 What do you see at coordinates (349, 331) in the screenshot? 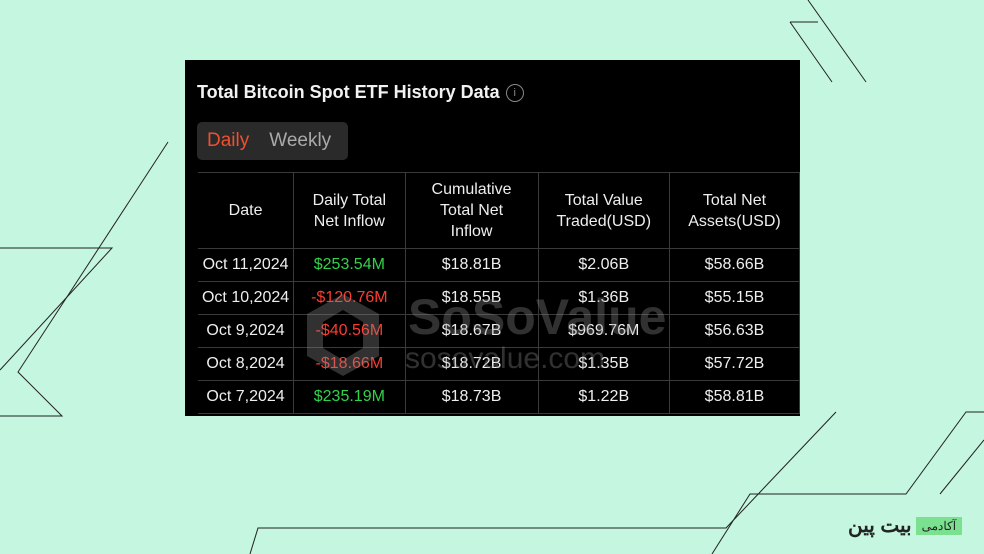
I see `daily-inflow-cell: -$40.56M` at bounding box center [349, 331].